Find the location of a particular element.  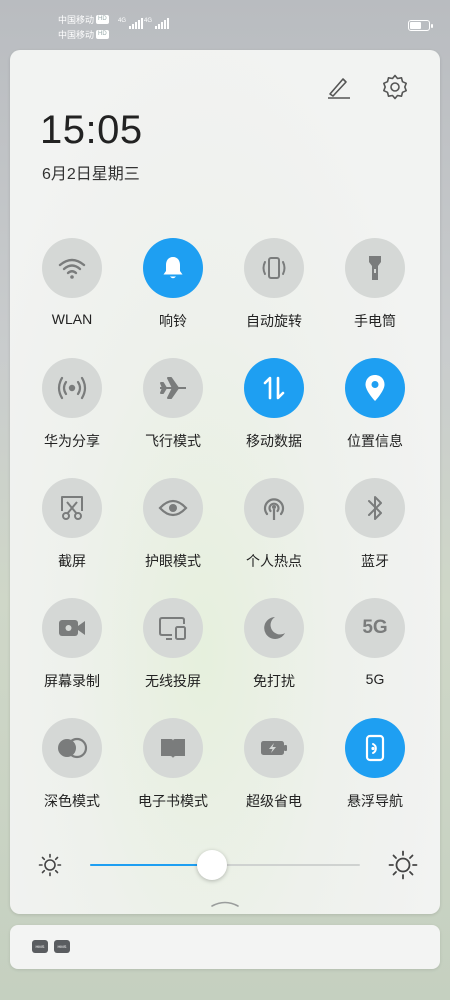

toggle-auto-rotate: 自动旋转 is located at coordinates (274, 284).